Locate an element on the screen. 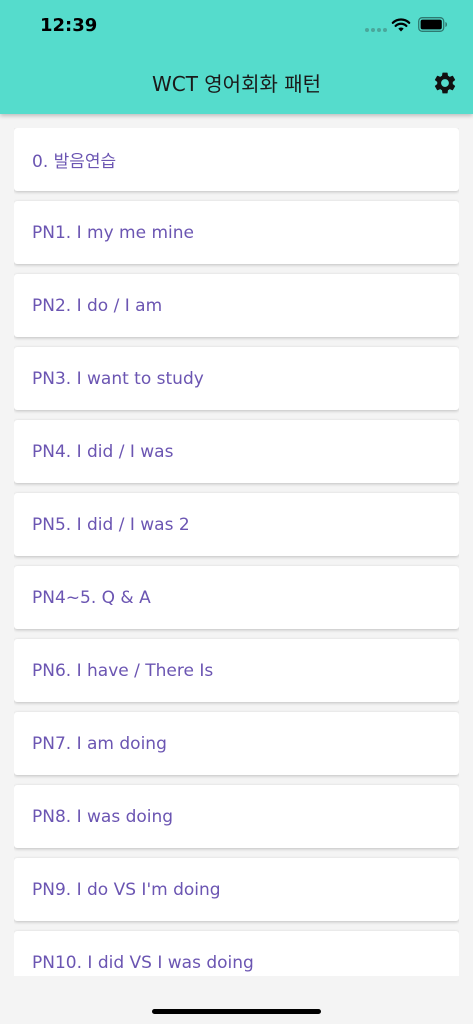 Image resolution: width=473 pixels, height=1024 pixels. list-item-label: PN8. I was doing is located at coordinates (103, 816).